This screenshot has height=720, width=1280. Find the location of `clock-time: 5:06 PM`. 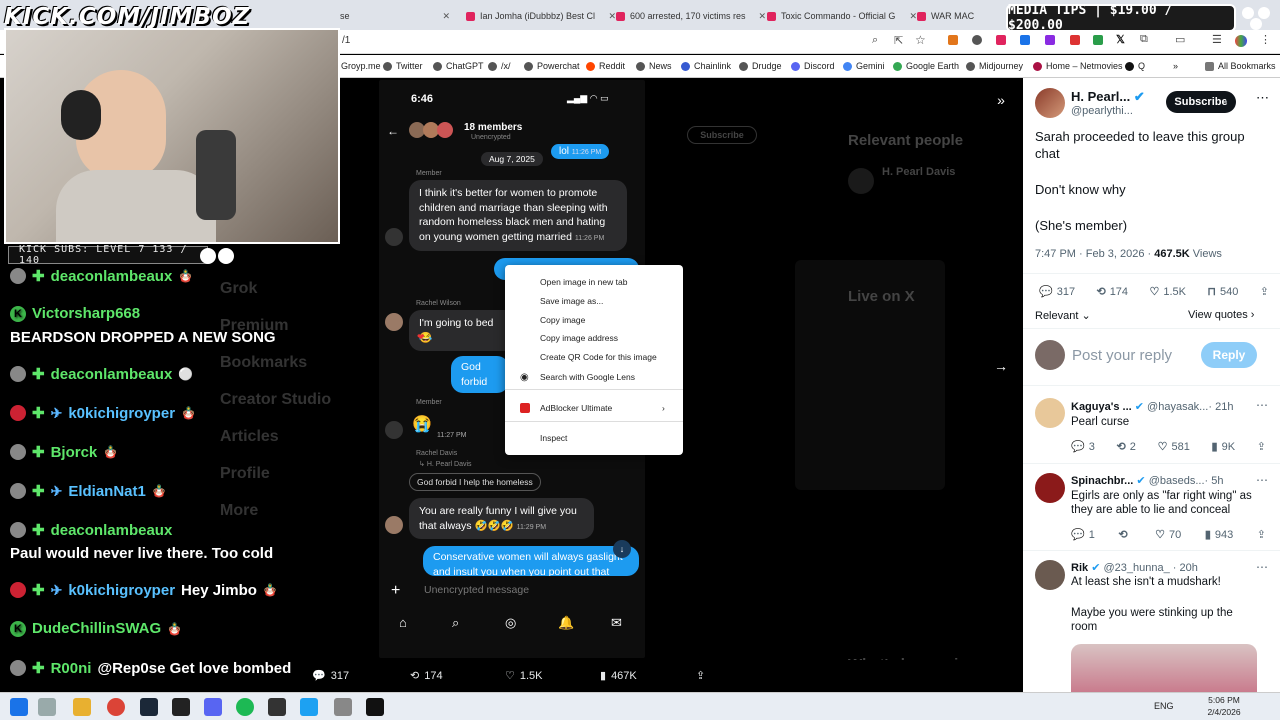

clock-time: 5:06 PM is located at coordinates (1224, 700).